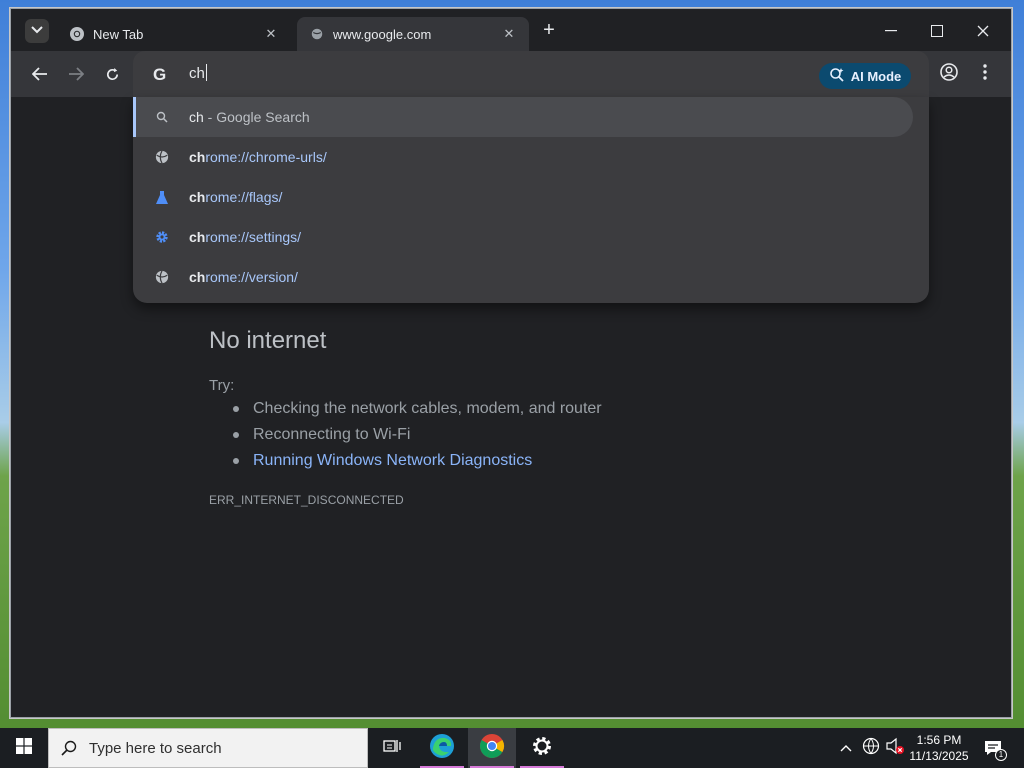 The width and height of the screenshot is (1024, 768). I want to click on profile-button, so click(949, 74).